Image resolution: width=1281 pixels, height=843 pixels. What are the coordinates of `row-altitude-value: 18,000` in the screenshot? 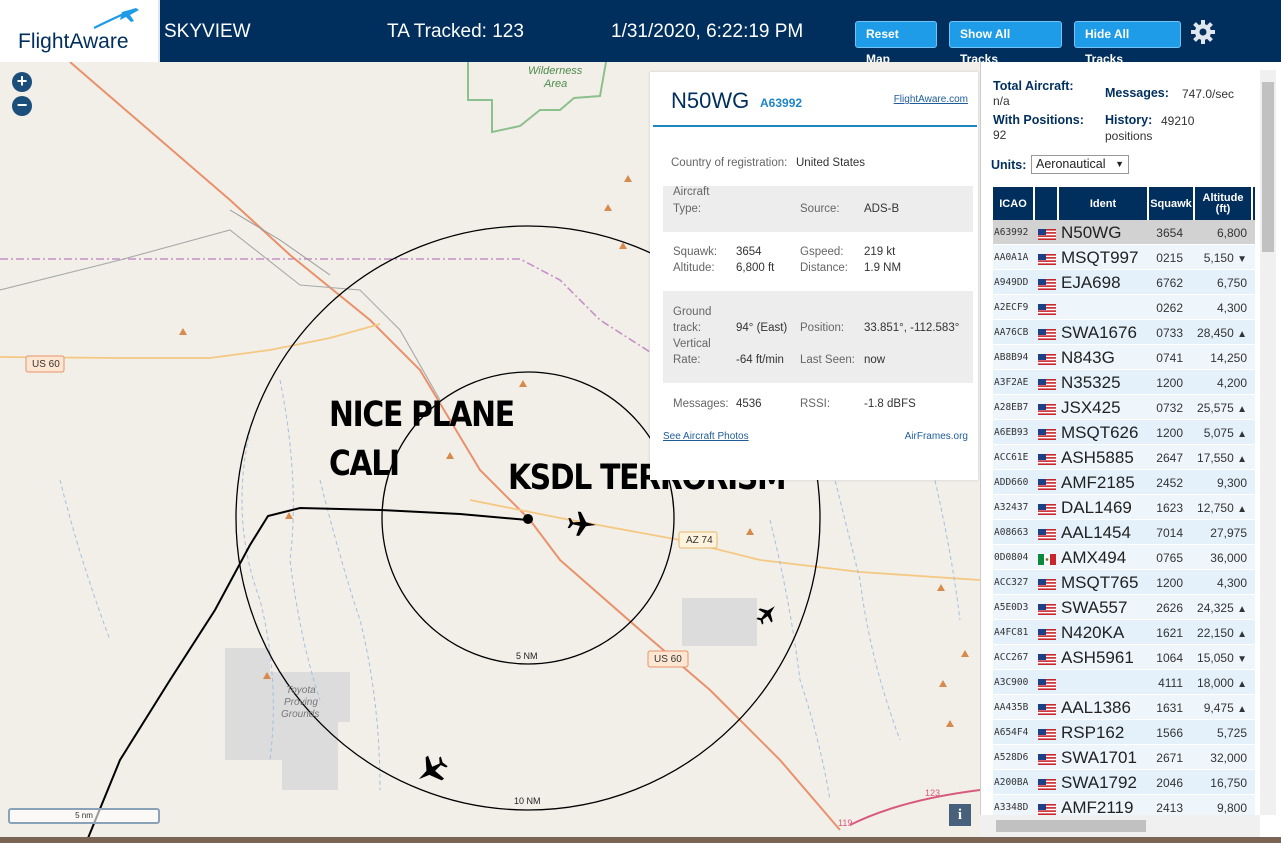 It's located at (1215, 683).